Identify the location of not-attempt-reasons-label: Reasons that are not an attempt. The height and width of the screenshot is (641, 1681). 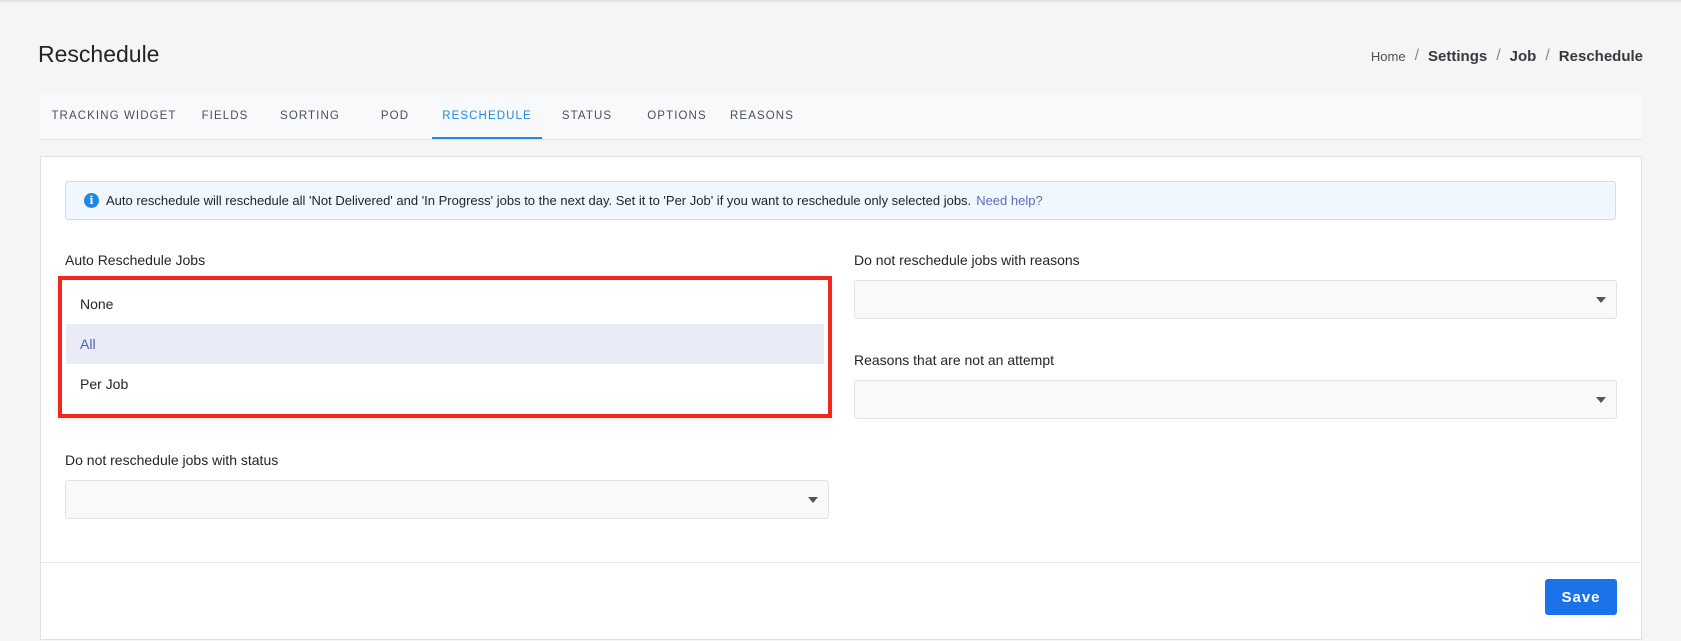
(954, 360).